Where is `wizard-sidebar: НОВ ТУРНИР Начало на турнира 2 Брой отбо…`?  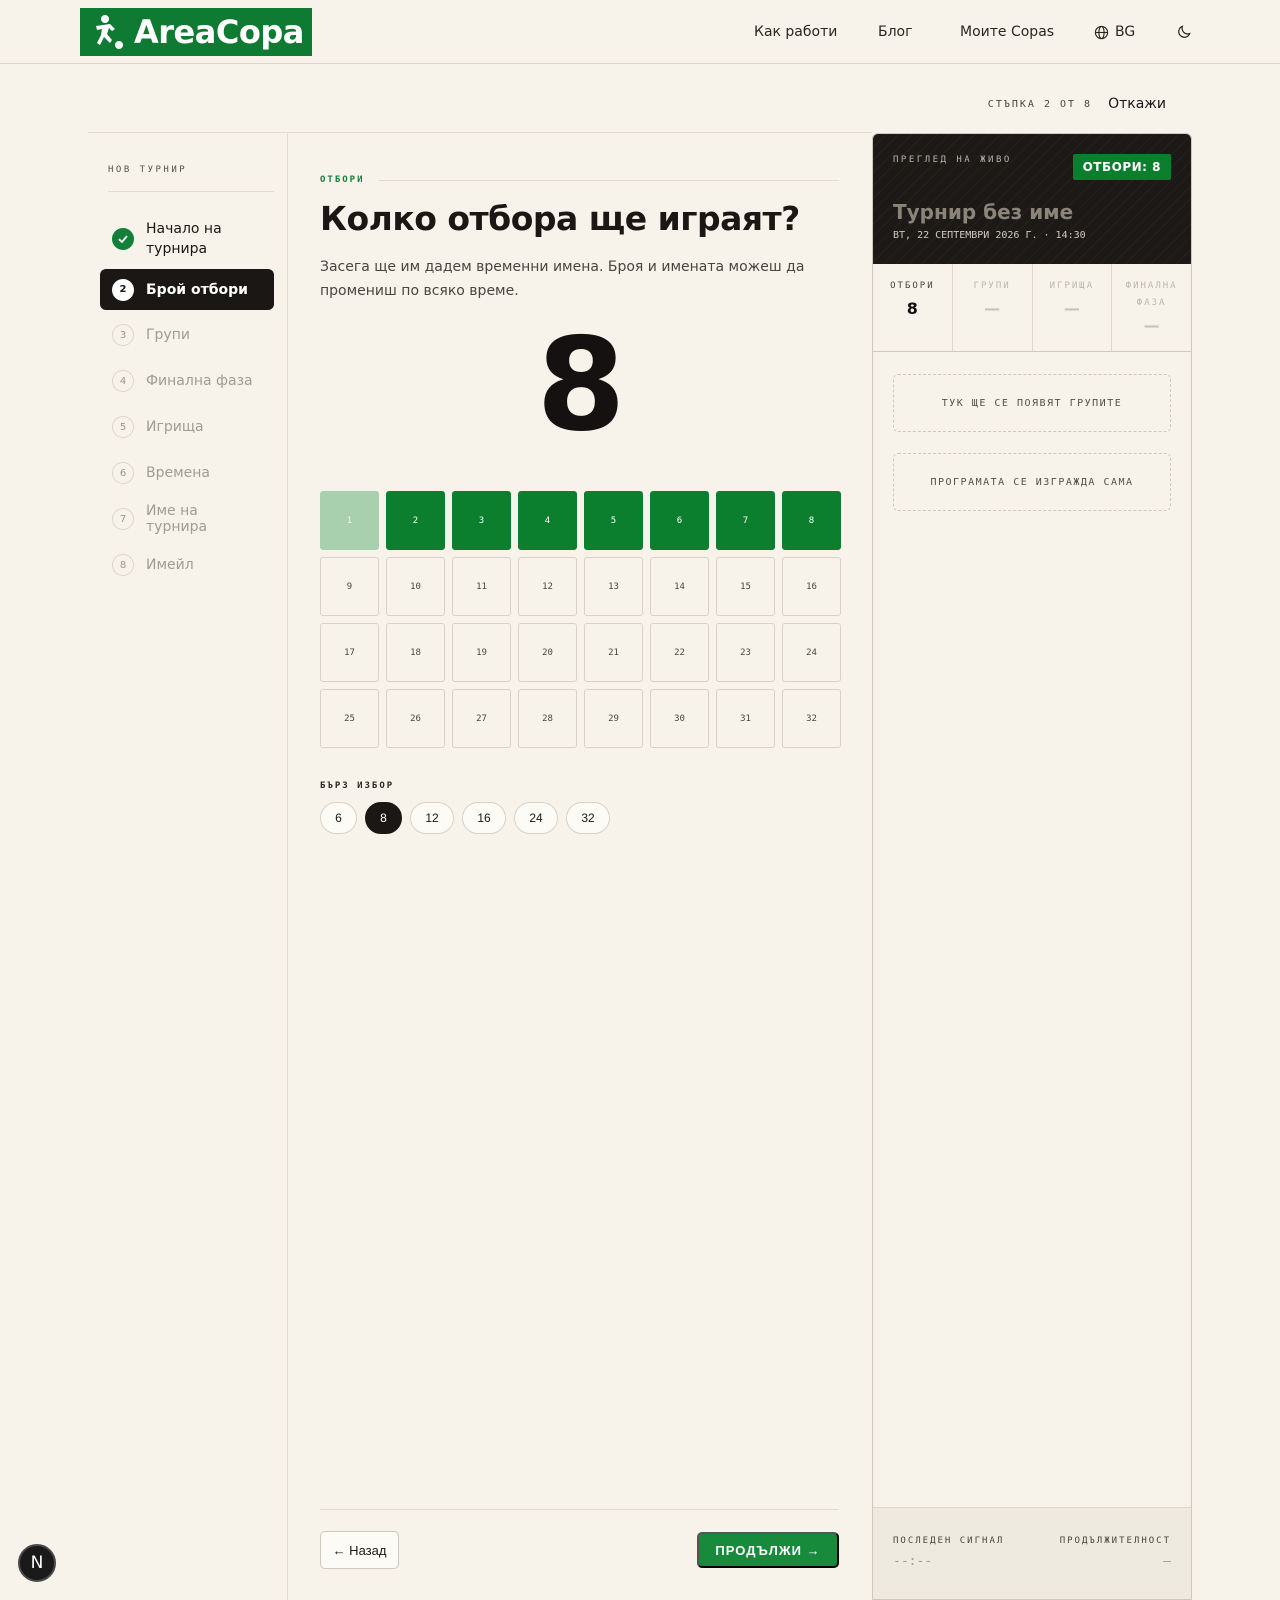
wizard-sidebar: НОВ ТУРНИР Начало на турнира 2 Брой отбо… is located at coordinates (188, 866).